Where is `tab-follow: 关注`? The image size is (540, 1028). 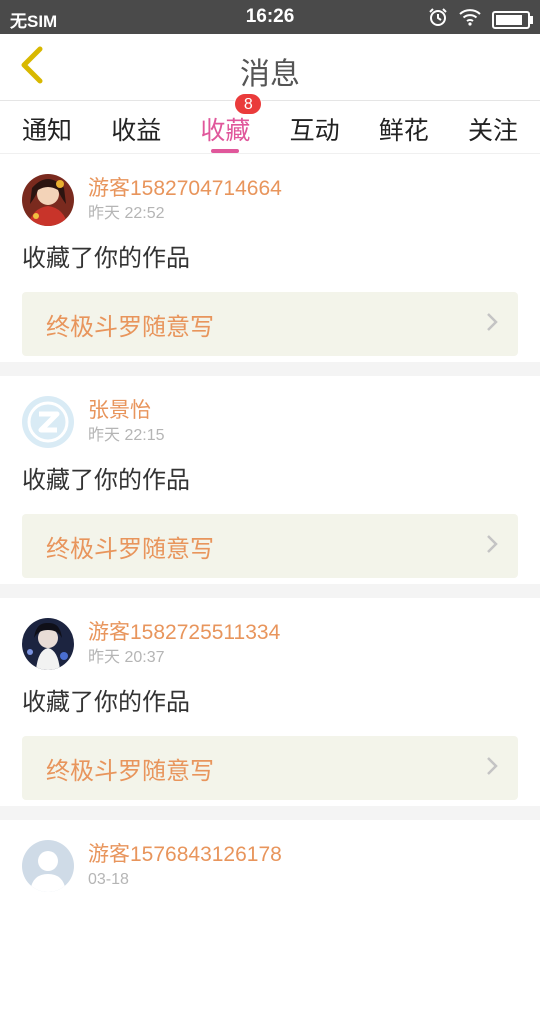
tab-follow: 关注 is located at coordinates (493, 127).